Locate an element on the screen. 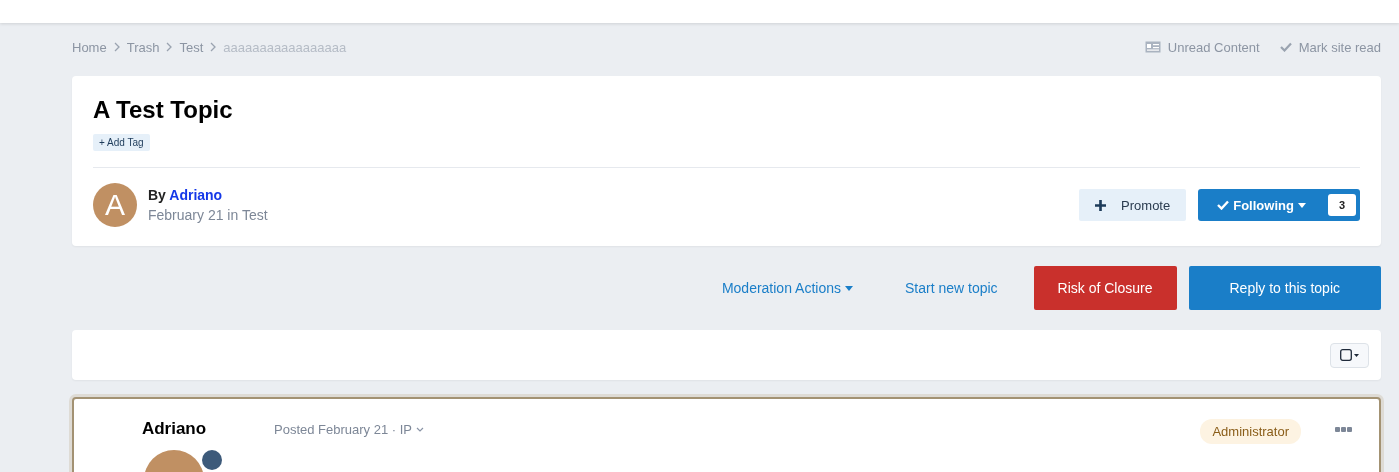 The height and width of the screenshot is (472, 1399). action-button: Start new topic is located at coordinates (951, 288).